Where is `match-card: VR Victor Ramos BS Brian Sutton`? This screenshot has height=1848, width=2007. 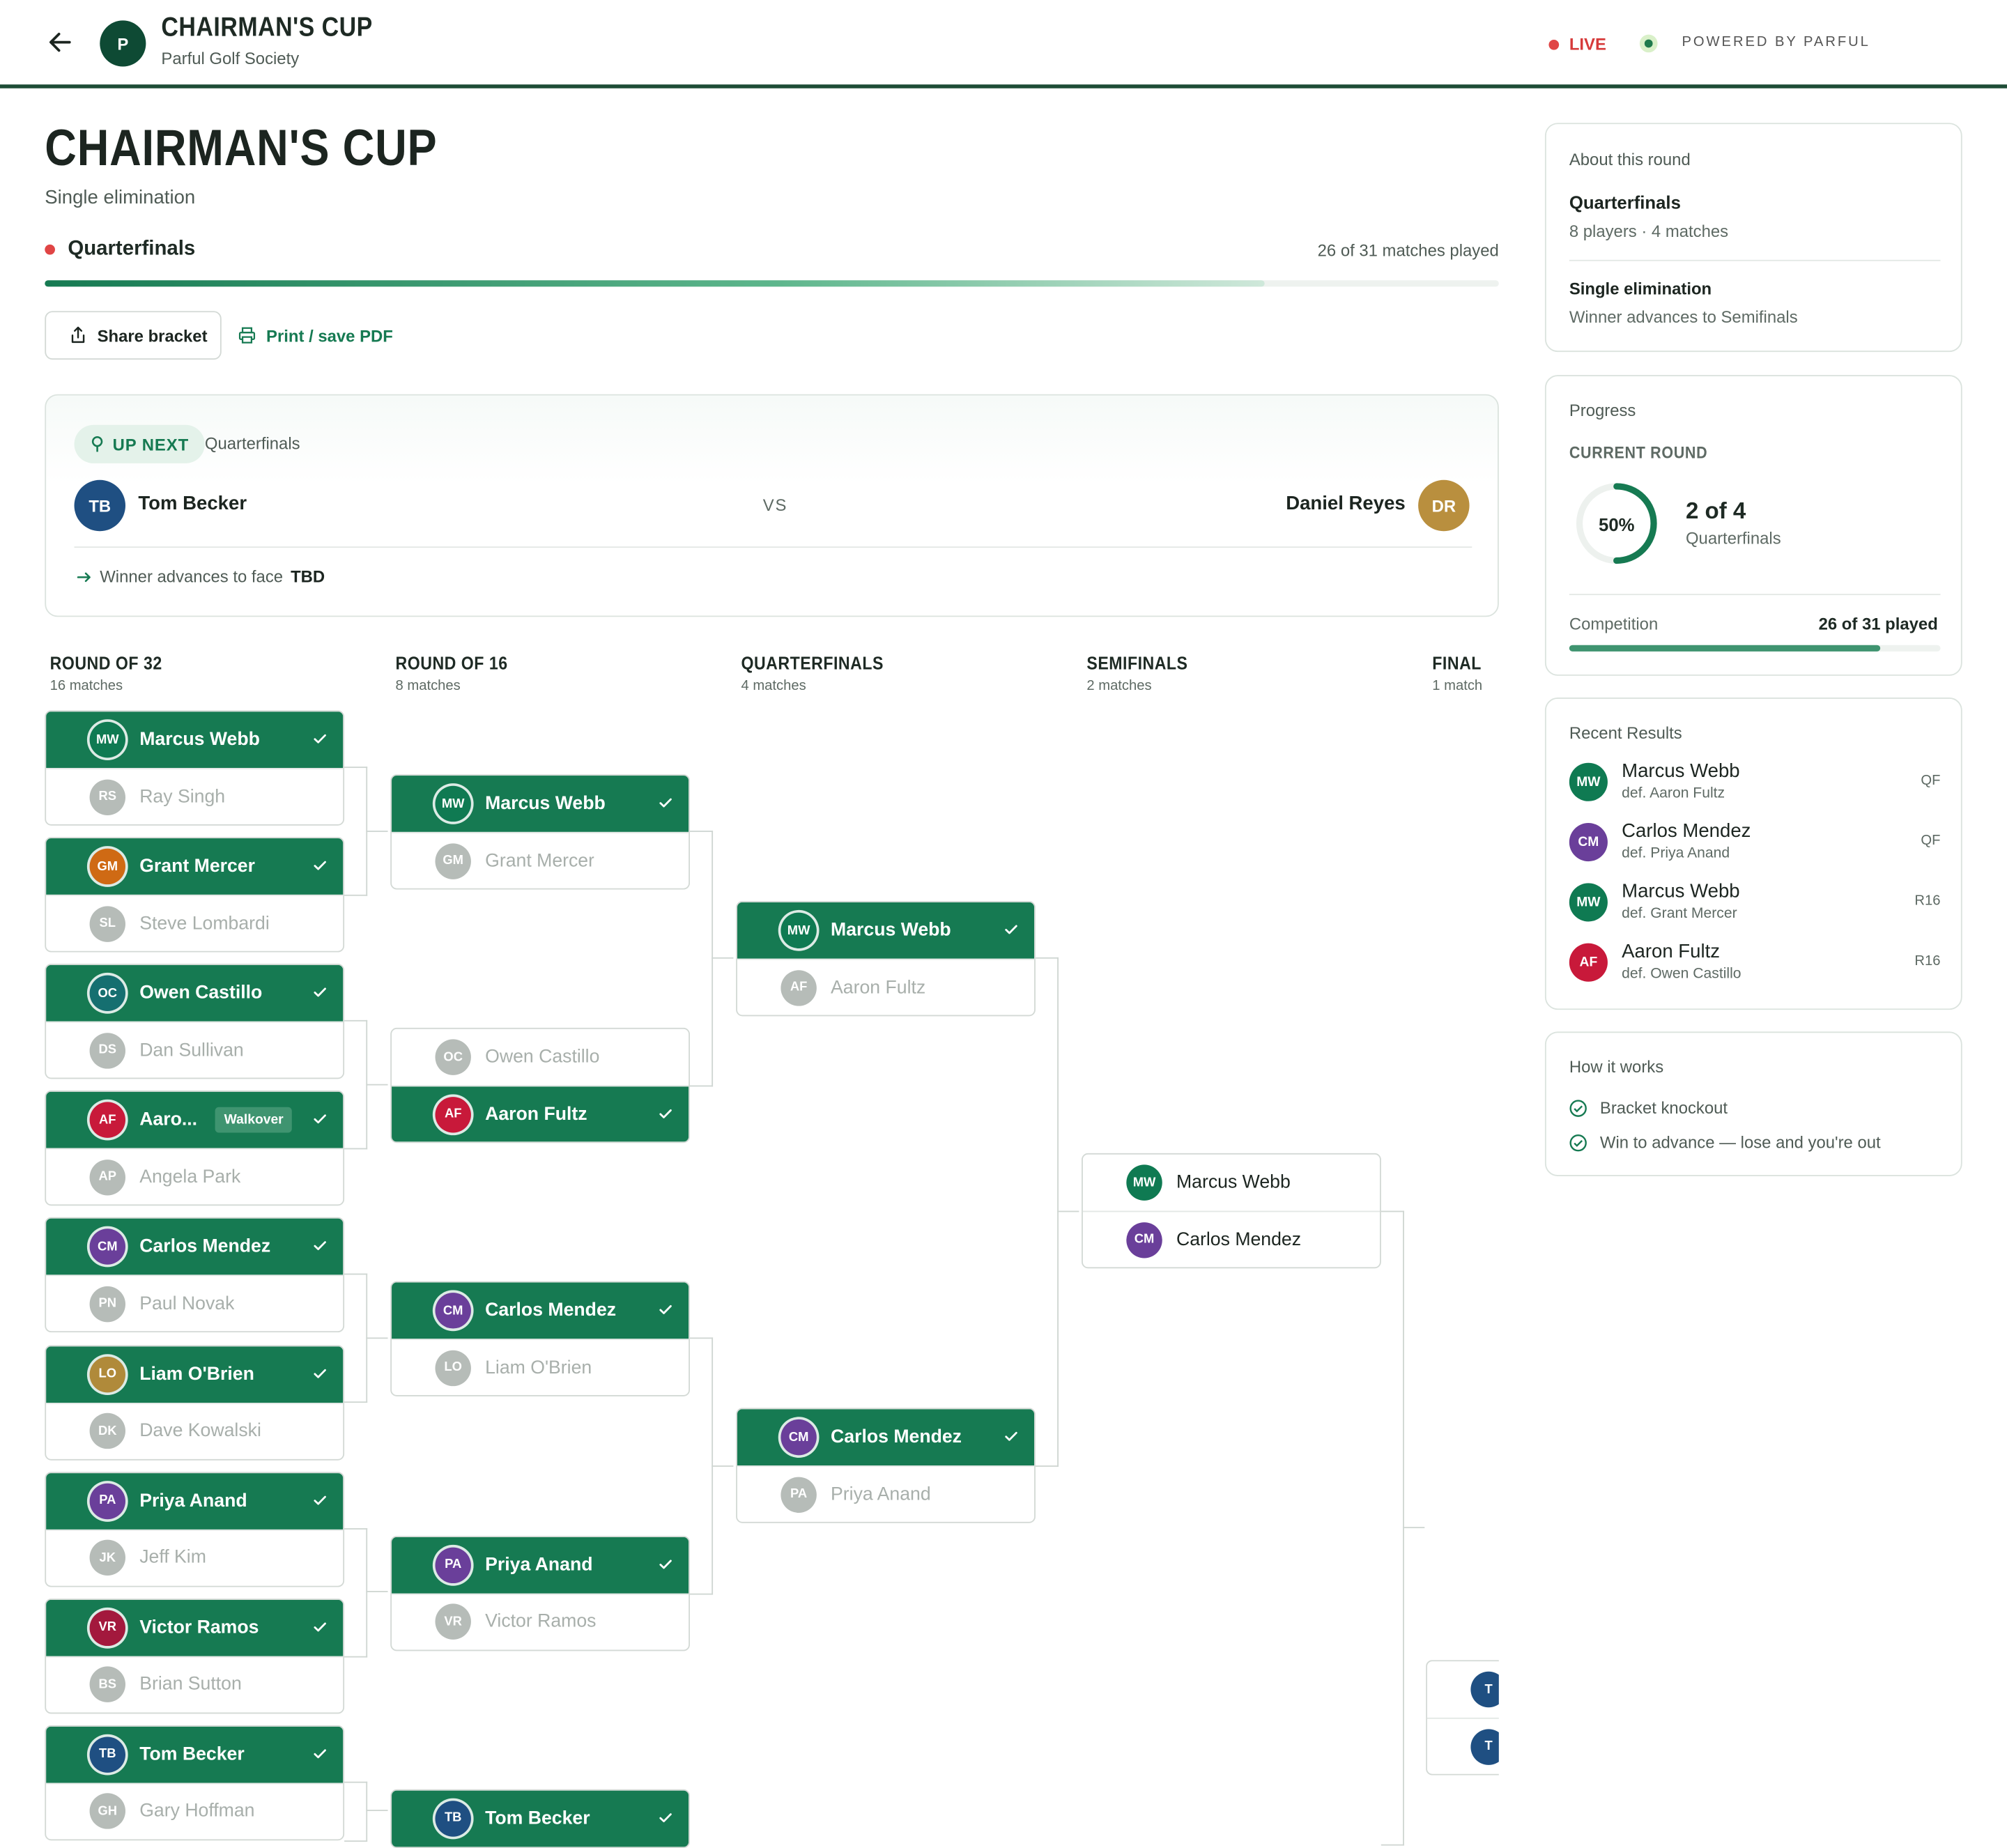
match-card: VR Victor Ramos BS Brian Sutton is located at coordinates (195, 1656).